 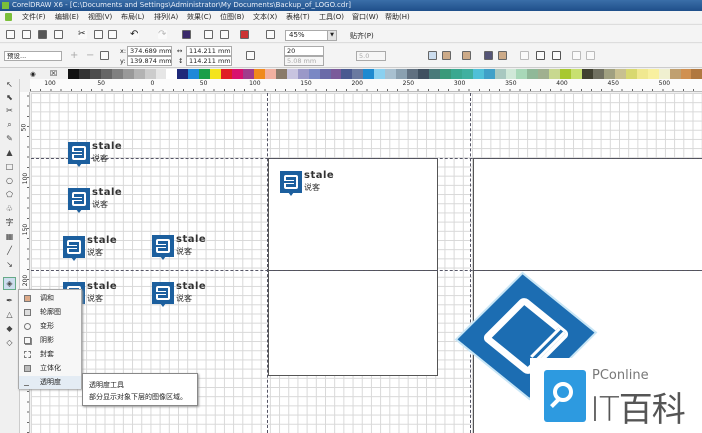 I want to click on publish-icon, so click(x=224, y=34).